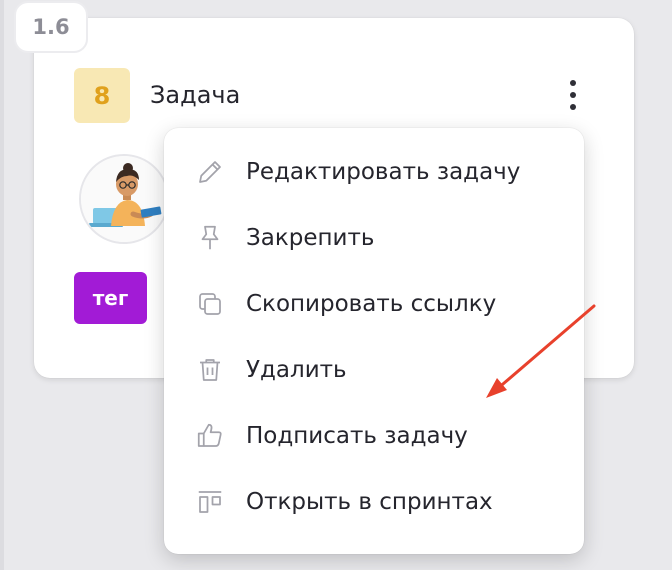 The image size is (672, 570). Describe the element at coordinates (102, 95) in the screenshot. I see `story-points-badge: 8` at that location.